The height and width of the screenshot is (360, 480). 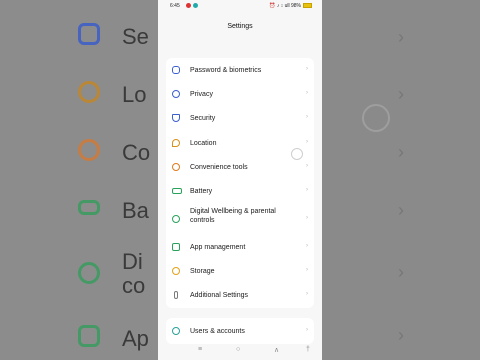 I want to click on bg-label-line2: co, so click(x=134, y=285).